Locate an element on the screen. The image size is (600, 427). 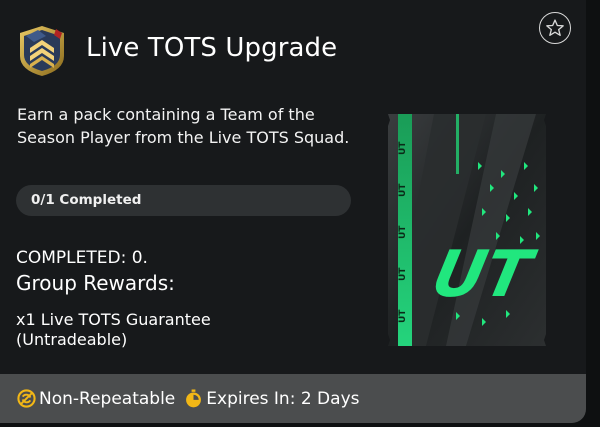
stopwatch-icon is located at coordinates (194, 398).